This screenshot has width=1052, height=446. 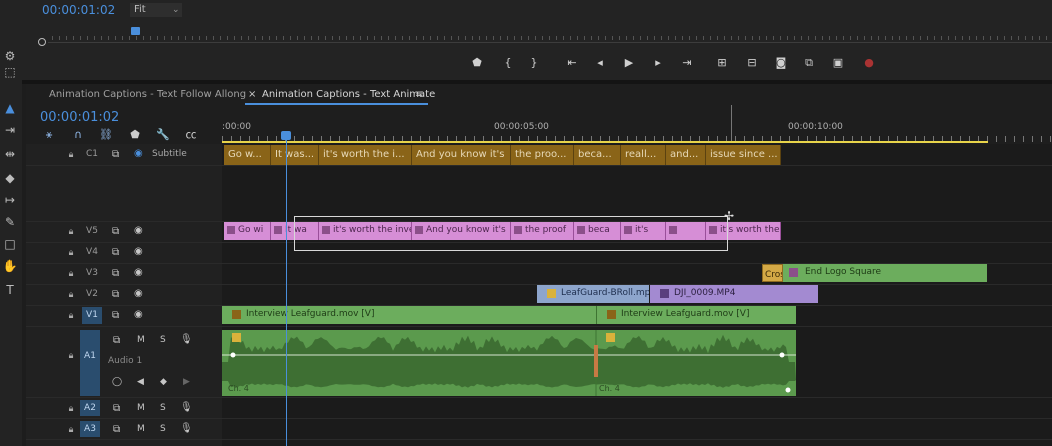 I want to click on tab-text-follow-along: Animation Captions - Text Follow Allong, so click(x=147, y=94).